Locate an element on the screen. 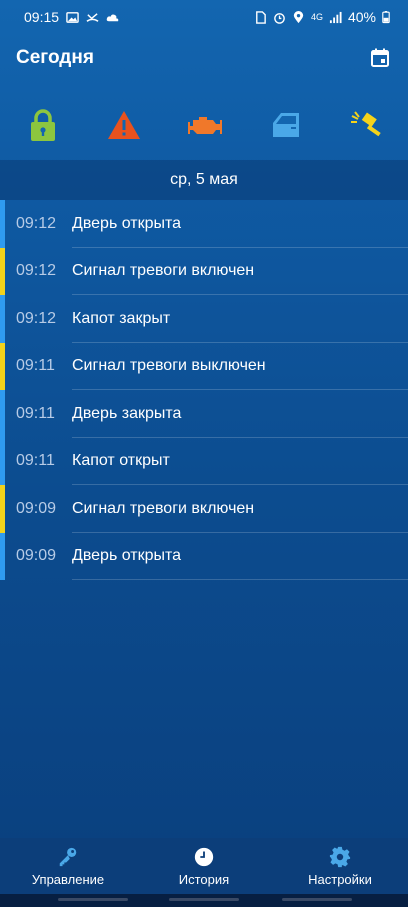 Image resolution: width=408 pixels, height=907 pixels. event-text: Дверь закрыта is located at coordinates (127, 413).